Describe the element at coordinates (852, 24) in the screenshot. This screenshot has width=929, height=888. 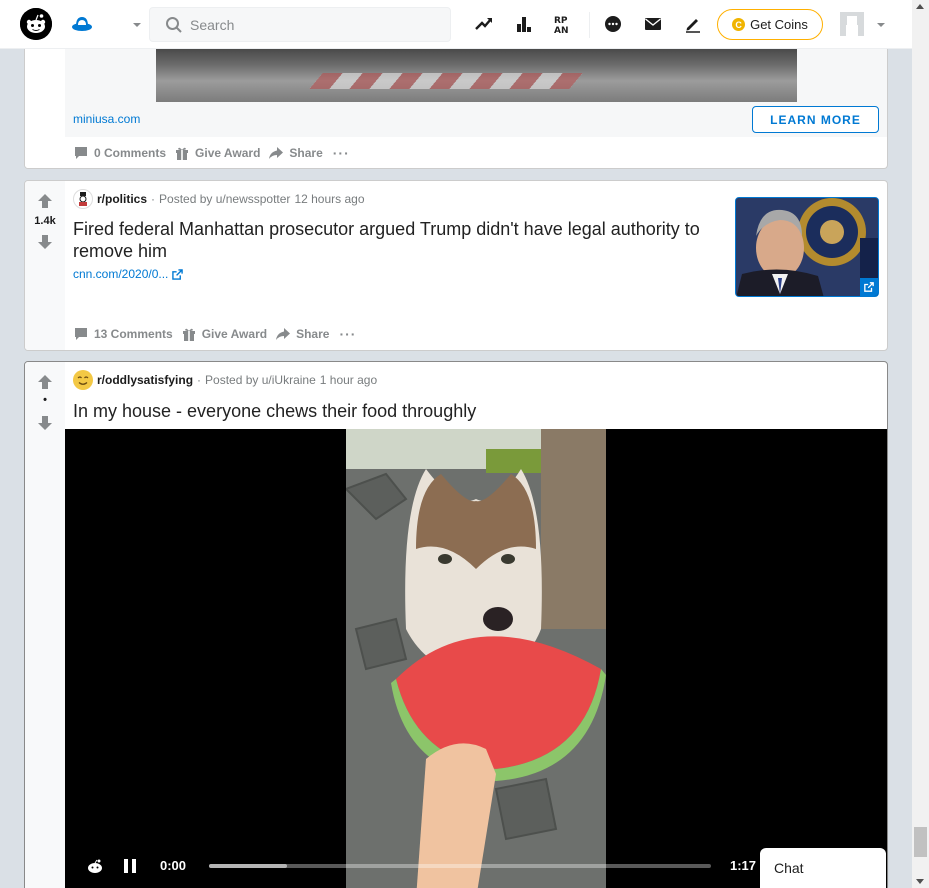
I see `avatar` at that location.